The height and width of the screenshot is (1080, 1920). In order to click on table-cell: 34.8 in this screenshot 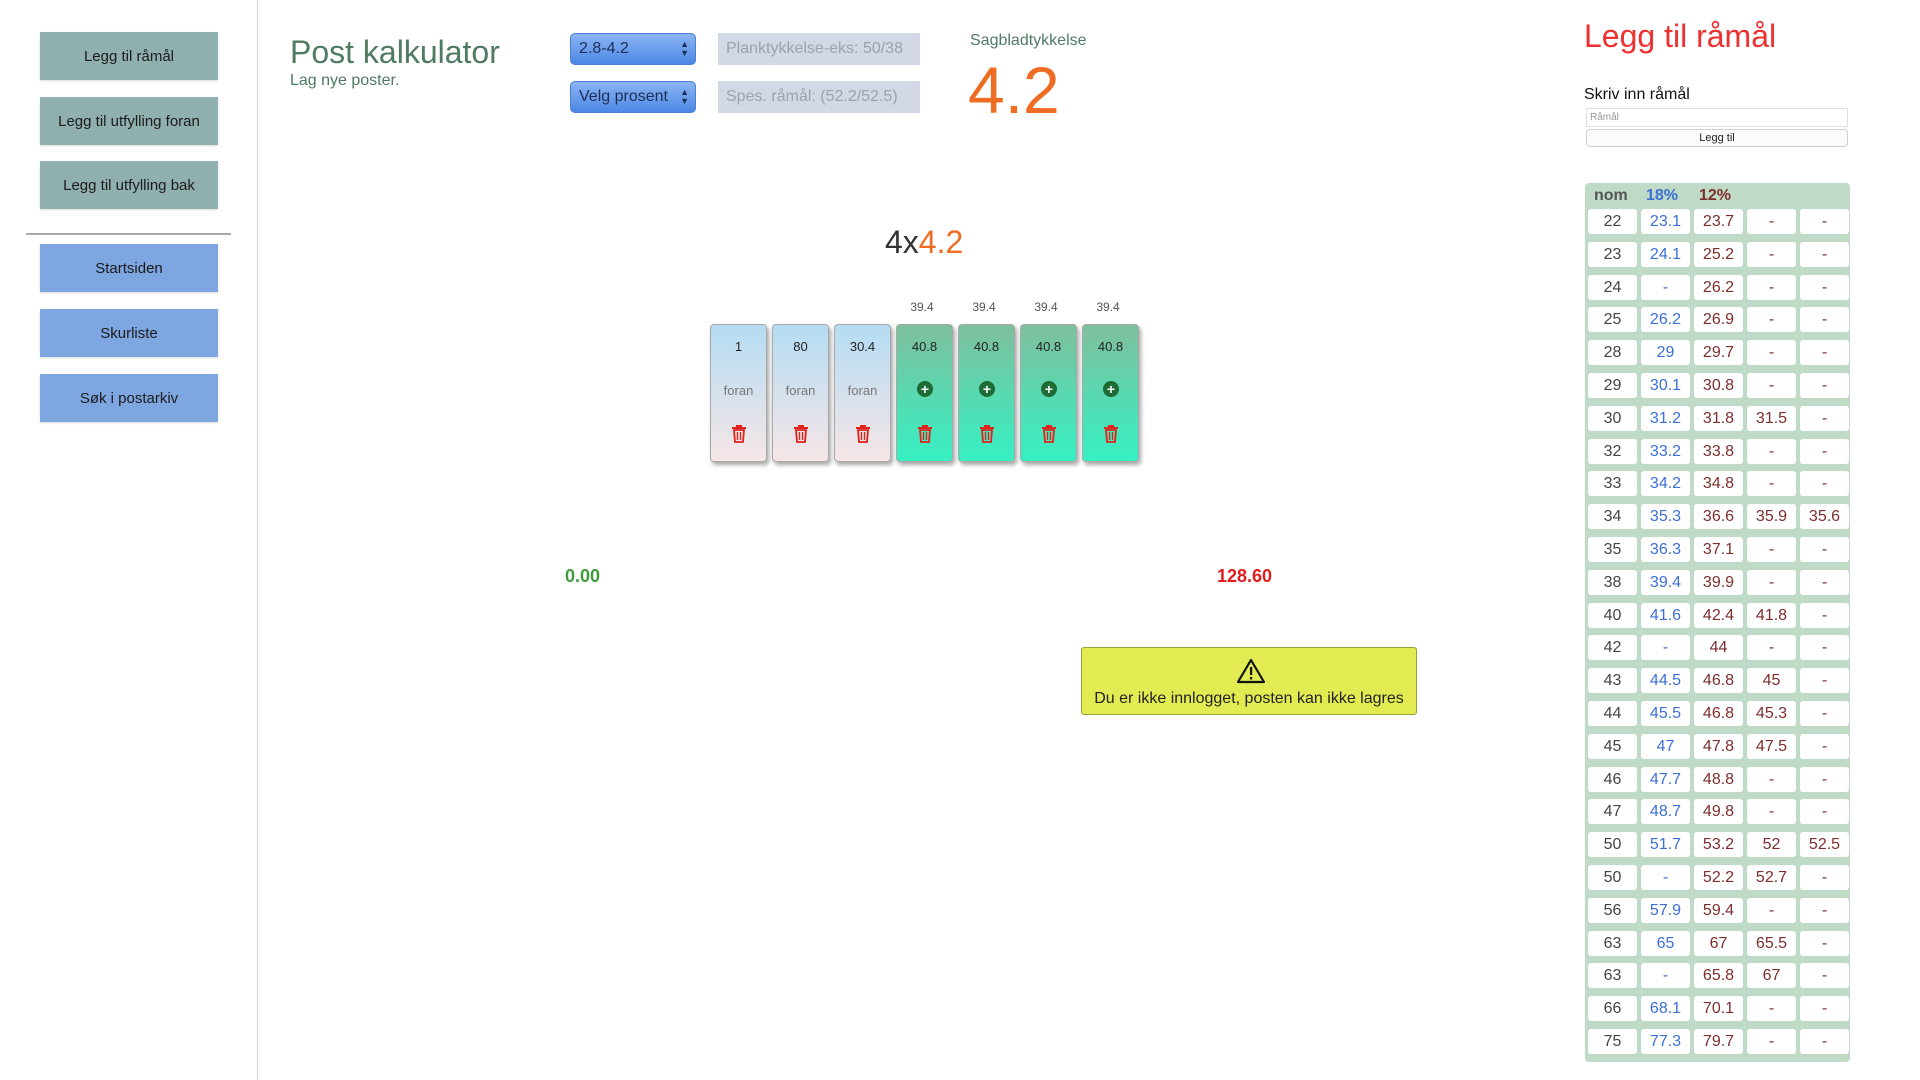, I will do `click(1718, 484)`.